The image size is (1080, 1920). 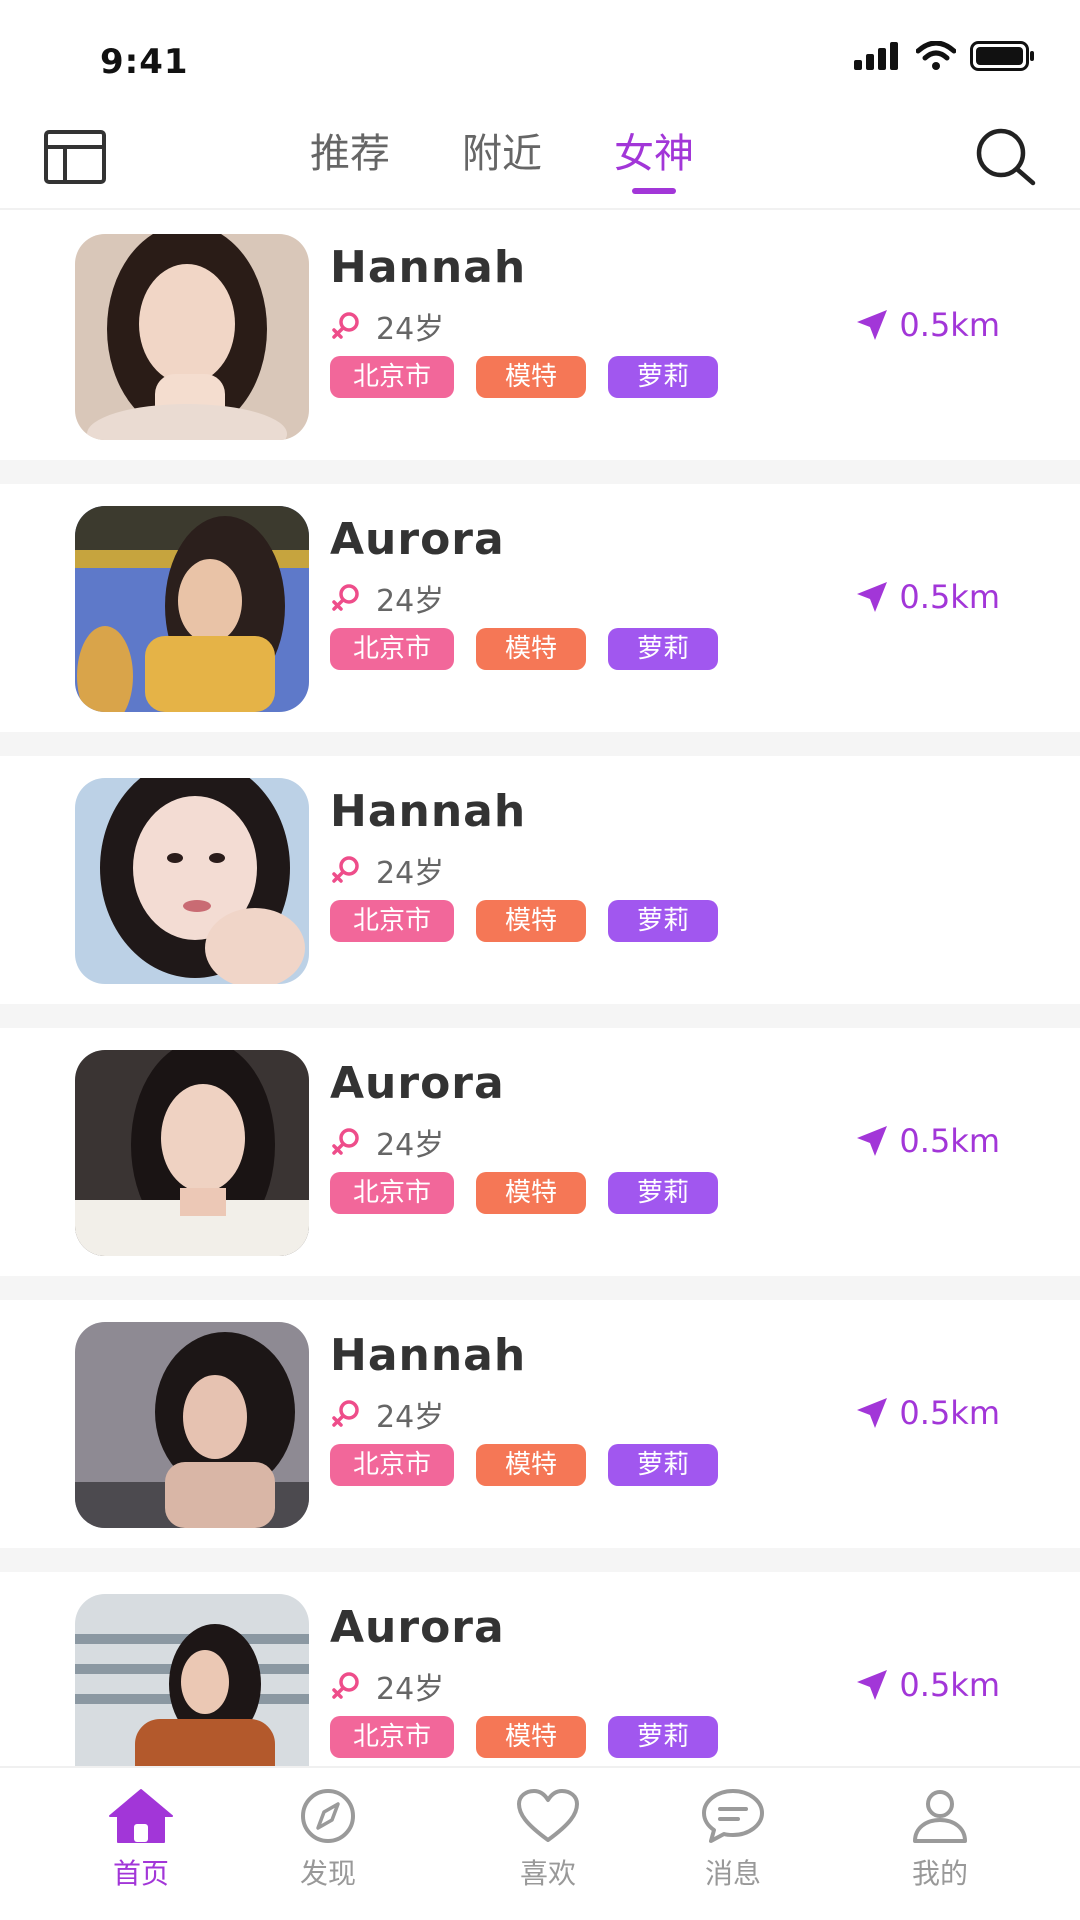 What do you see at coordinates (654, 159) in the screenshot?
I see `tab-goddess: 女神` at bounding box center [654, 159].